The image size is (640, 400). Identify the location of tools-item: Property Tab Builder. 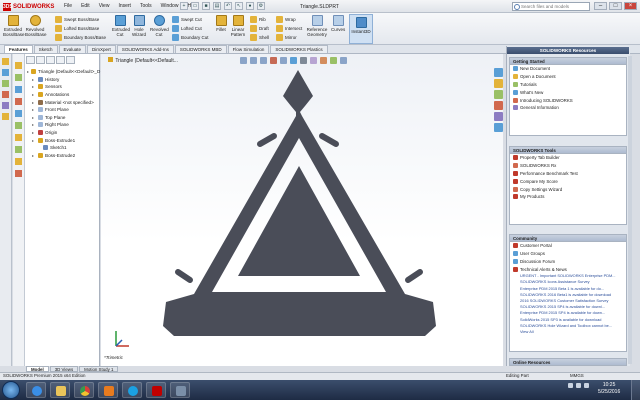
(568, 158).